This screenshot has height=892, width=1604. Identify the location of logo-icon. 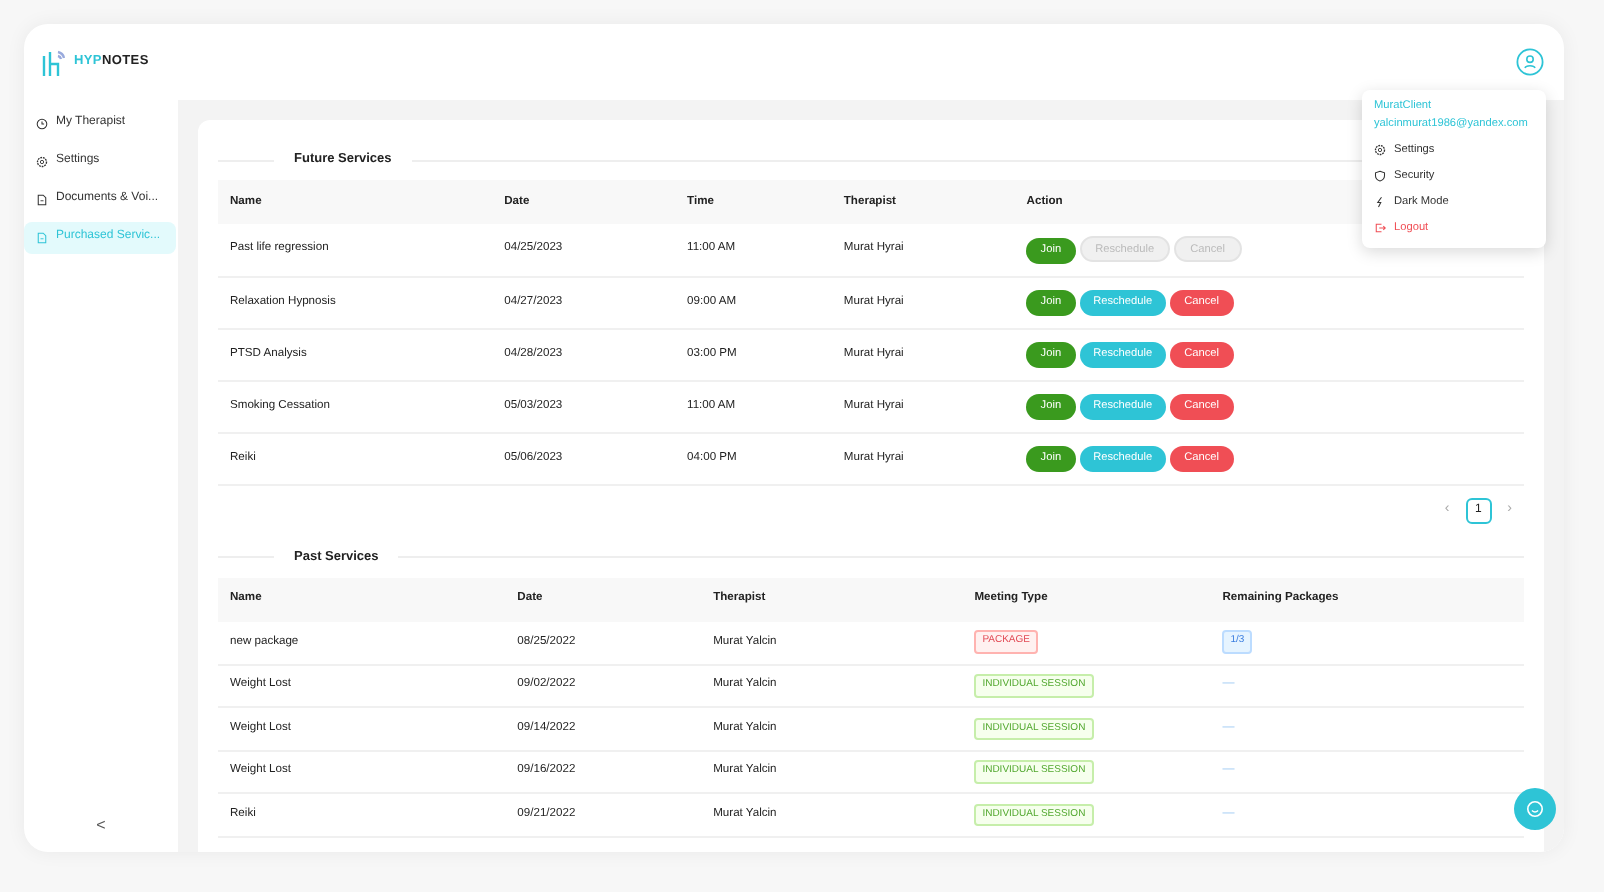
(54, 62).